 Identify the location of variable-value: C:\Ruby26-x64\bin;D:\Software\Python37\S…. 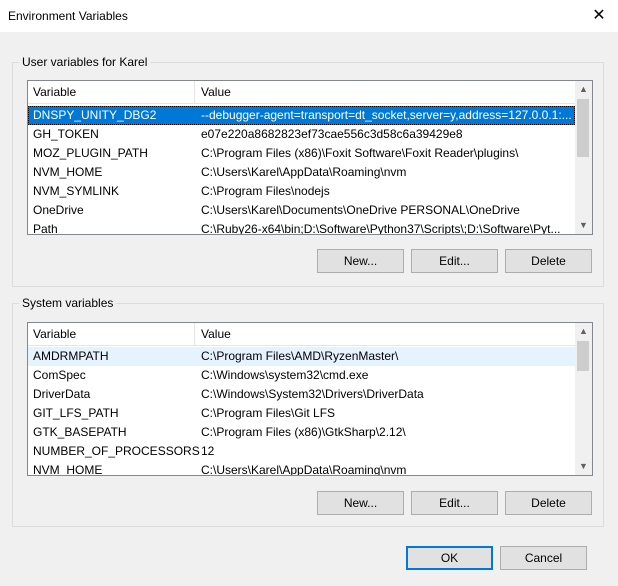
(381, 228).